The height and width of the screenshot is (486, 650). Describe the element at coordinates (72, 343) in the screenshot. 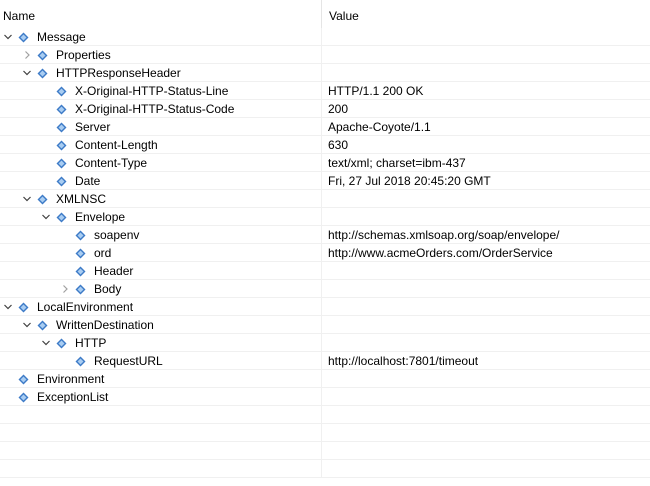

I see `tree-node-name-cell: HTTP` at that location.